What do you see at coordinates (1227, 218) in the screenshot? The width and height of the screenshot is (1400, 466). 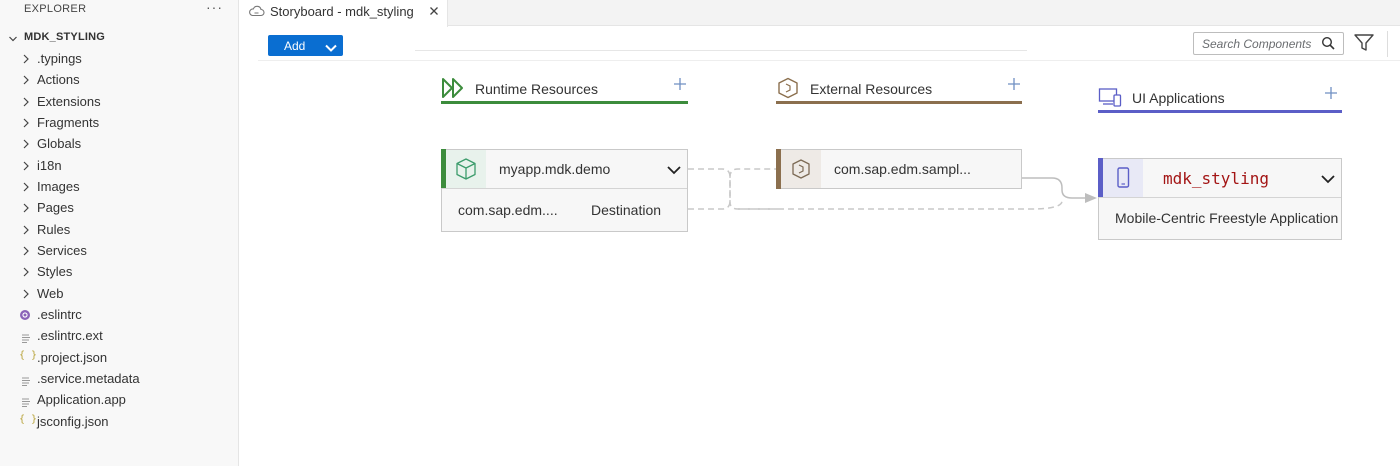 I see `ui-card-subtitle: Mobile-Centric Freestyle Application` at bounding box center [1227, 218].